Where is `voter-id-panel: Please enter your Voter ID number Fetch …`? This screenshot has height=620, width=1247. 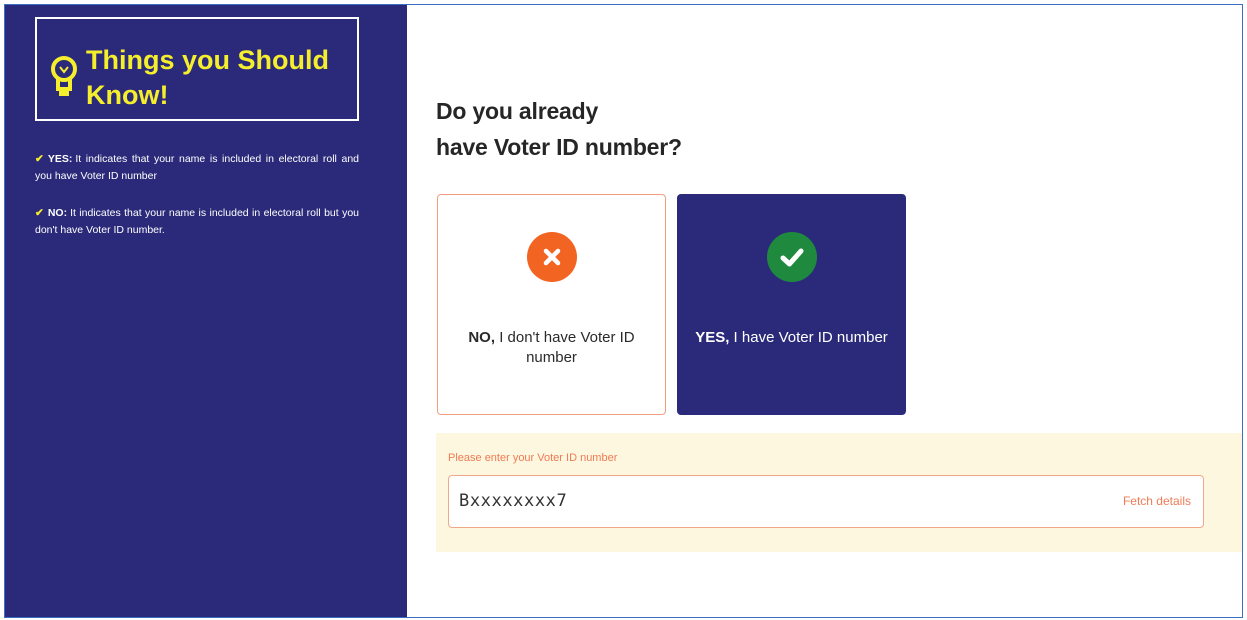
voter-id-panel: Please enter your Voter ID number Fetch … is located at coordinates (839, 492).